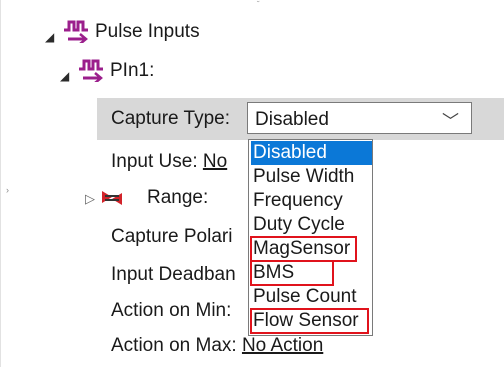  I want to click on option-magsensor: MagSensor, so click(303, 249).